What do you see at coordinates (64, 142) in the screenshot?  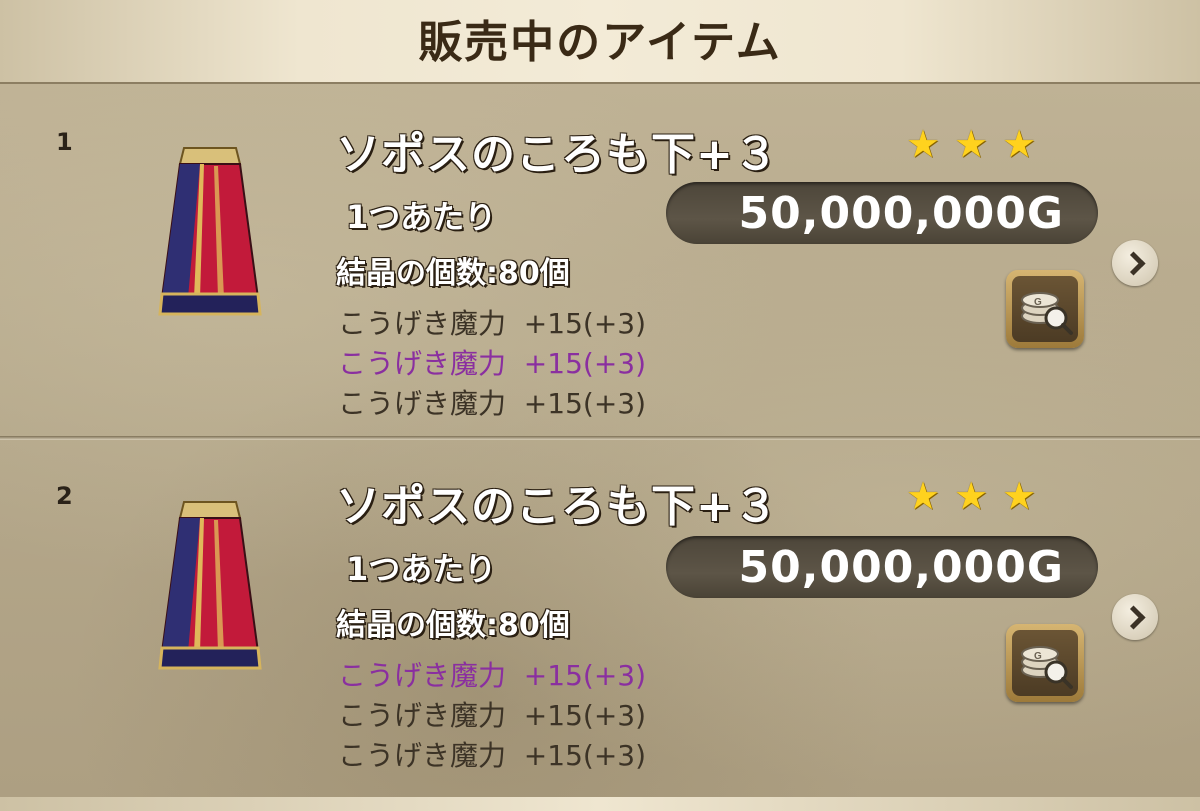 I see `item-index: 1` at bounding box center [64, 142].